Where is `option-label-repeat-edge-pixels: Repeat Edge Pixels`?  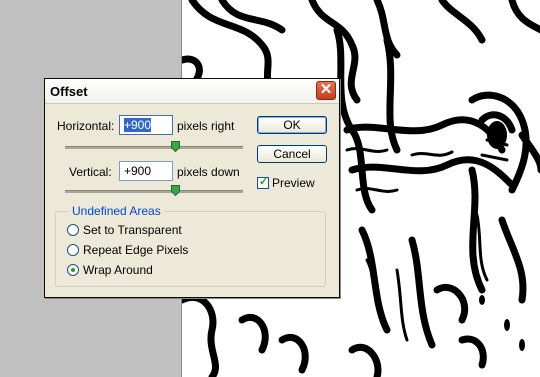 option-label-repeat-edge-pixels: Repeat Edge Pixels is located at coordinates (135, 250).